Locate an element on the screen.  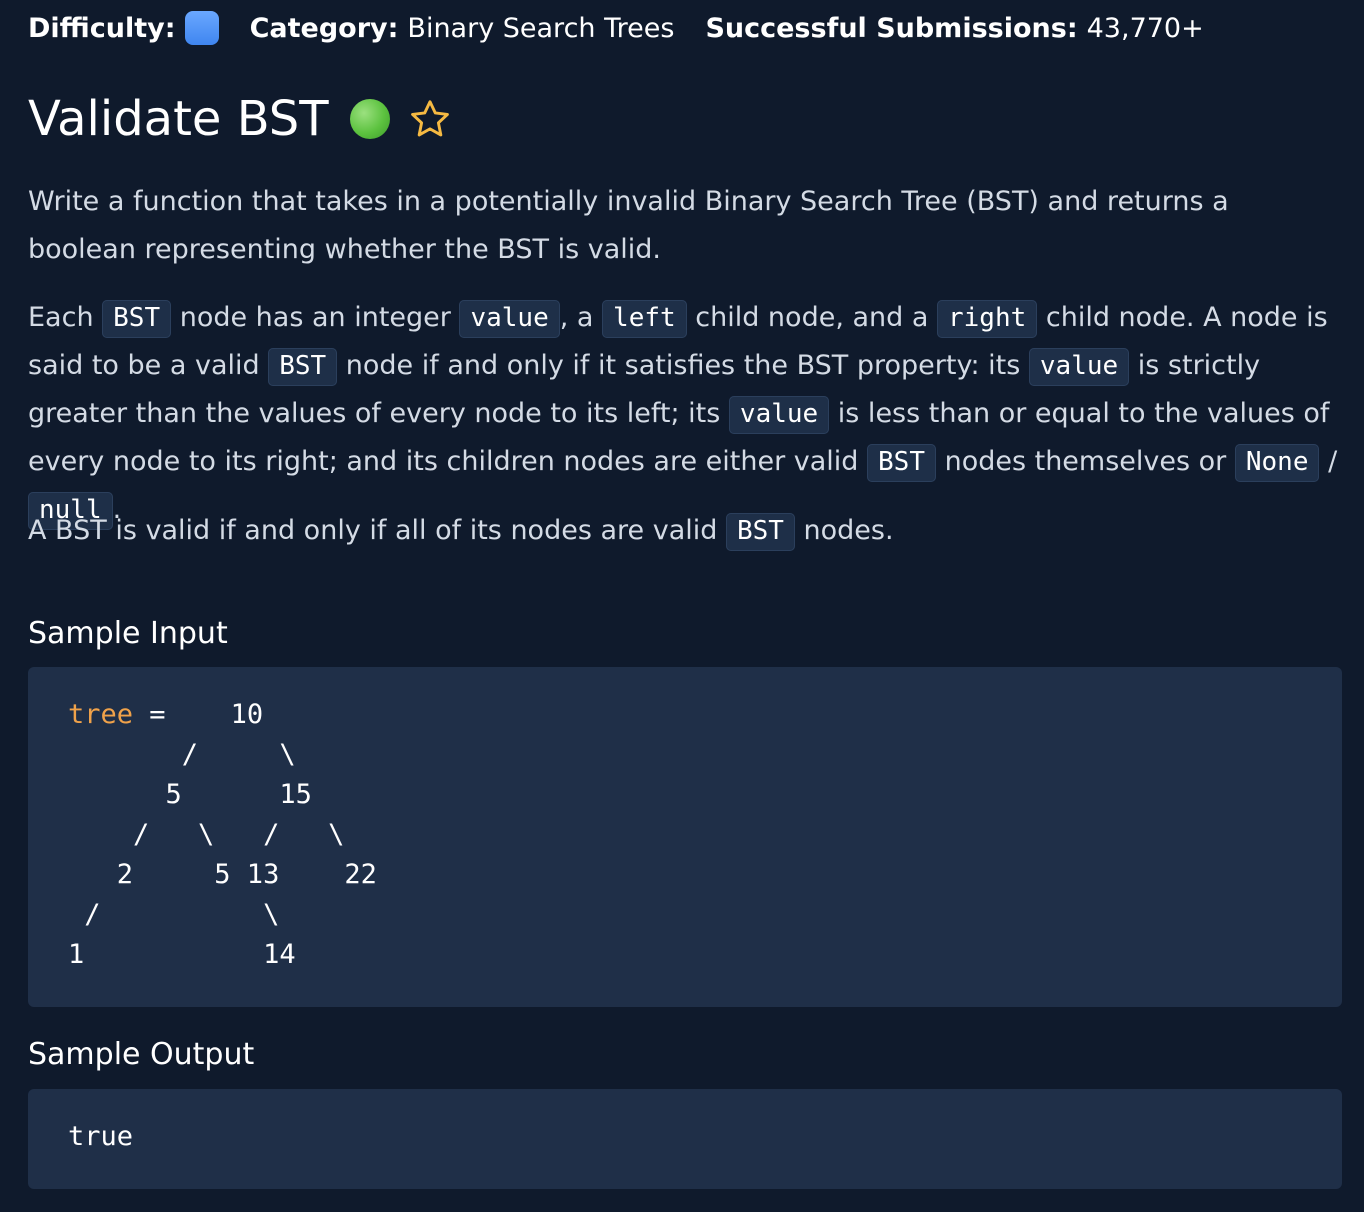
inline-code: None is located at coordinates (1277, 463).